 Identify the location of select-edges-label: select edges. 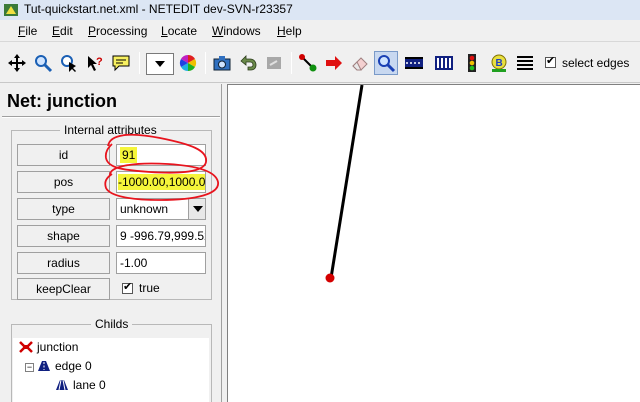
(596, 63).